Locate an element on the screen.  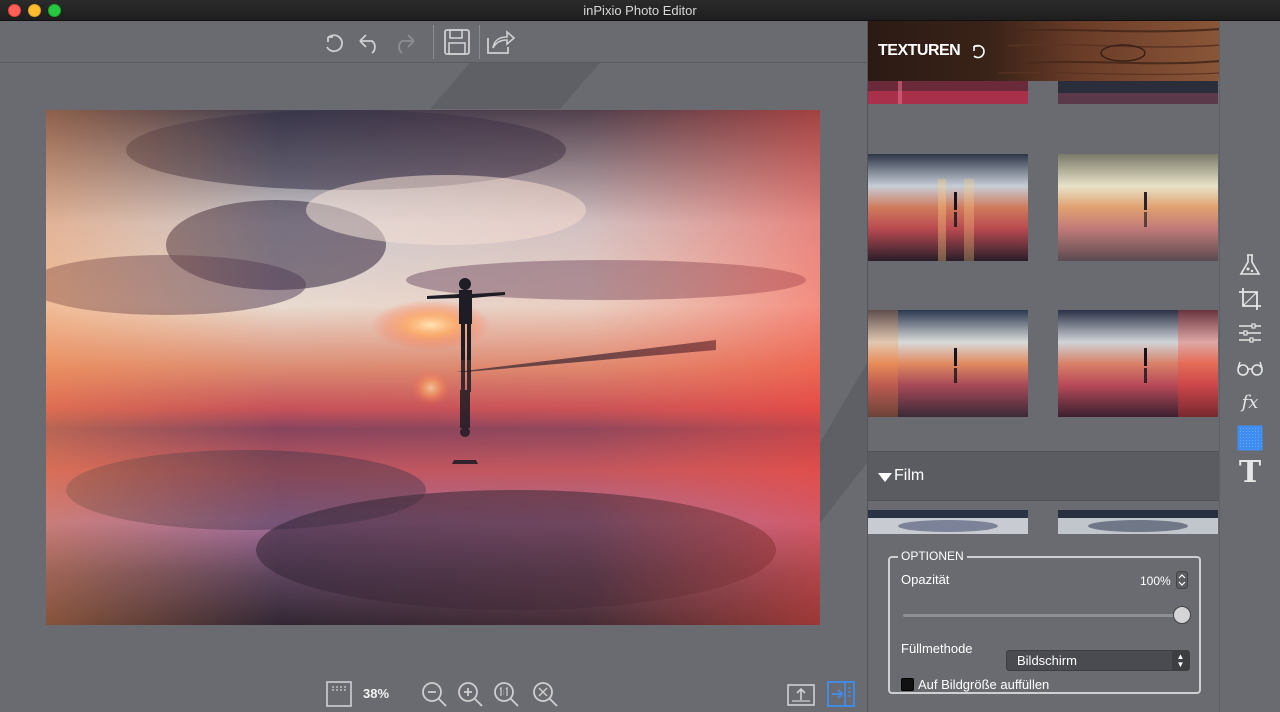
opacity-value: 100% is located at coordinates (1155, 581).